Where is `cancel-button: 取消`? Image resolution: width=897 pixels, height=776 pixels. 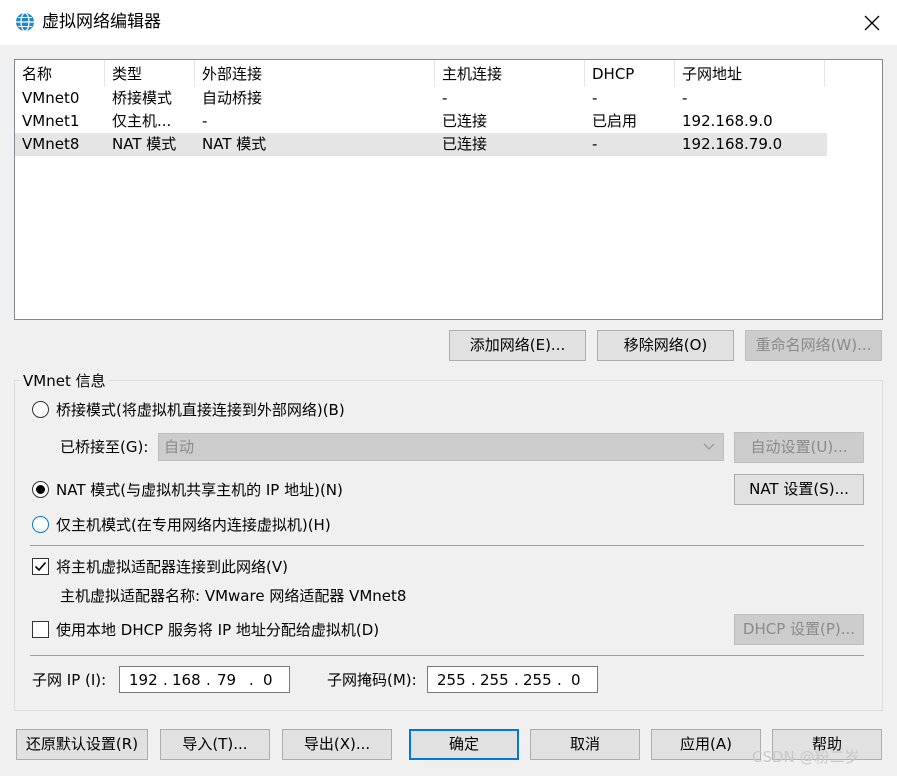
cancel-button: 取消 is located at coordinates (585, 744).